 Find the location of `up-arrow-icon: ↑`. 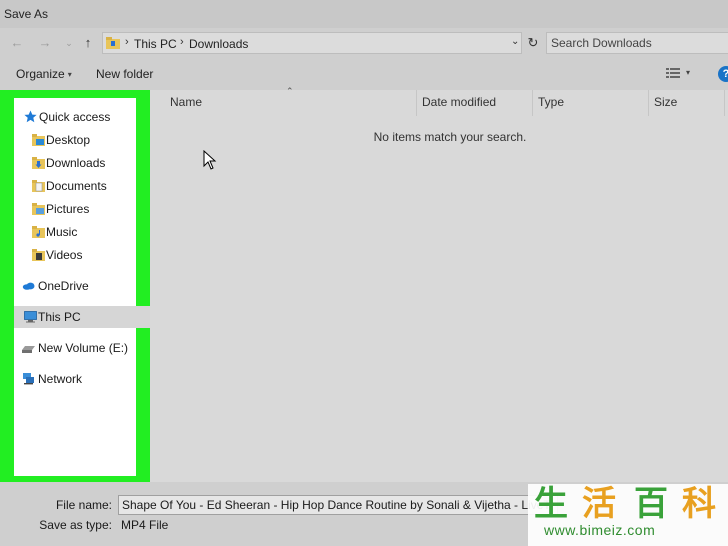

up-arrow-icon: ↑ is located at coordinates (88, 43).